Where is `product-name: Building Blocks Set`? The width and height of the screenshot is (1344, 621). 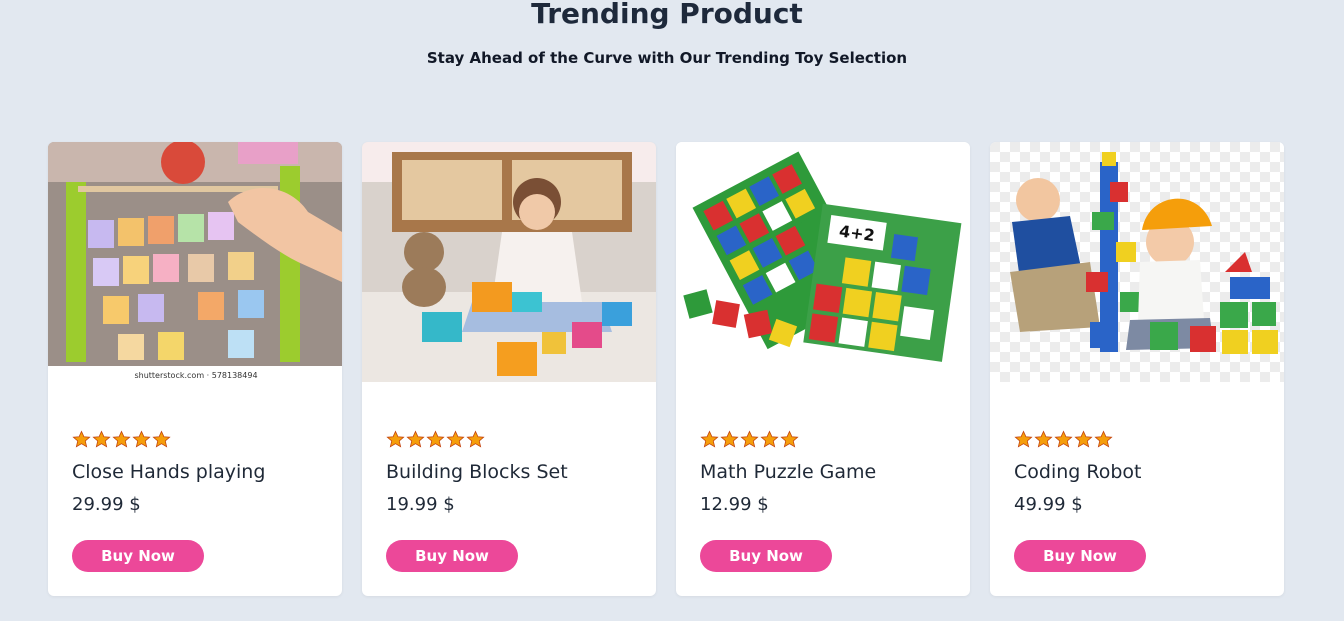 product-name: Building Blocks Set is located at coordinates (477, 472).